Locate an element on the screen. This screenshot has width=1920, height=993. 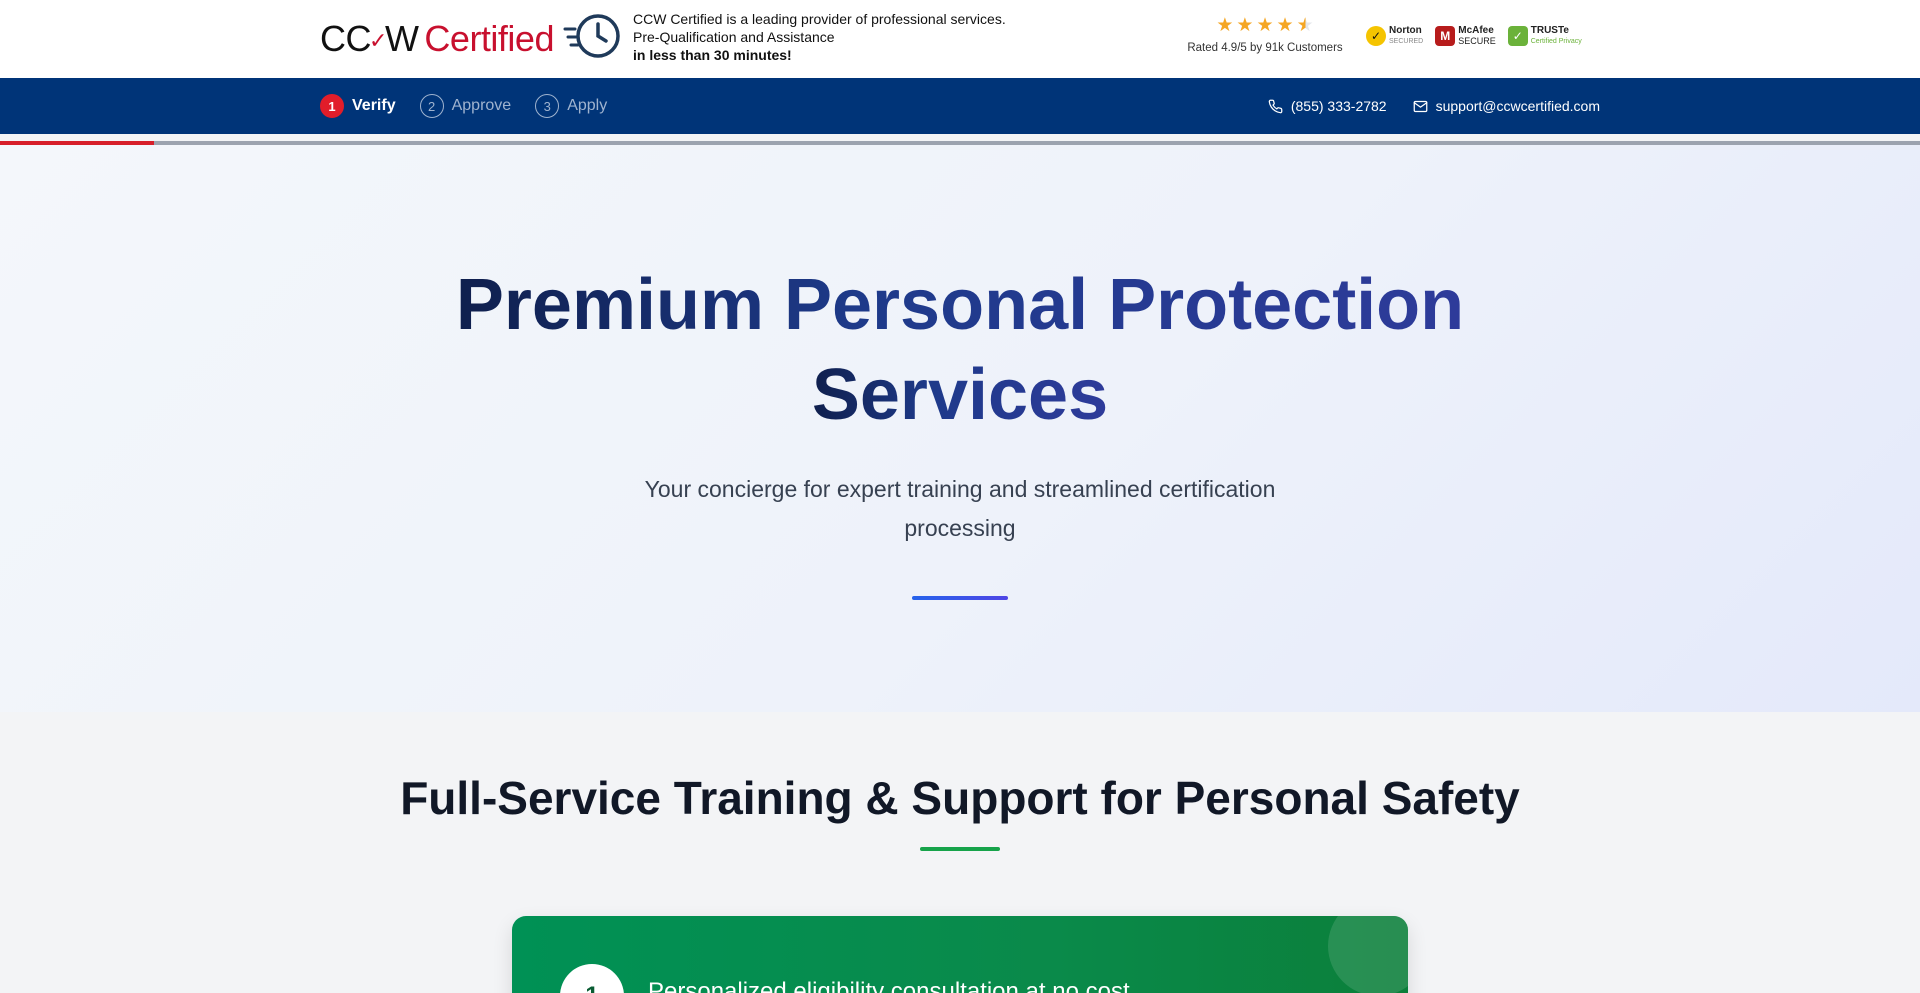
service-card-number: 1 is located at coordinates (592, 978).